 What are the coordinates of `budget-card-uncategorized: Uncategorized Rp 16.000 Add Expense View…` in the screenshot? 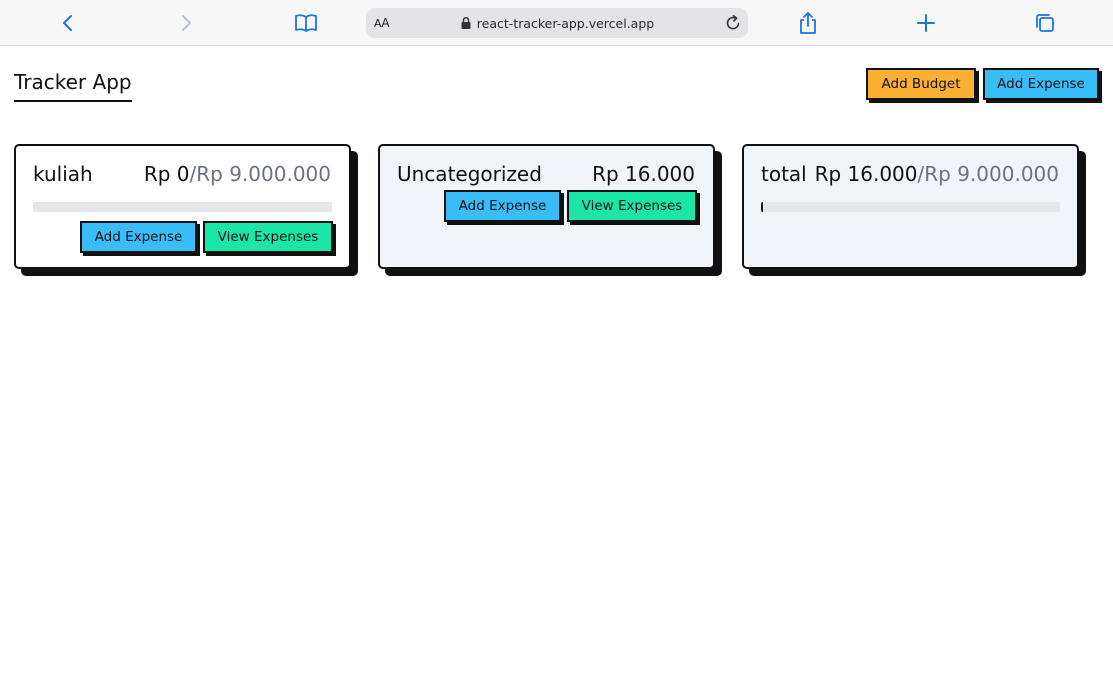 It's located at (546, 206).